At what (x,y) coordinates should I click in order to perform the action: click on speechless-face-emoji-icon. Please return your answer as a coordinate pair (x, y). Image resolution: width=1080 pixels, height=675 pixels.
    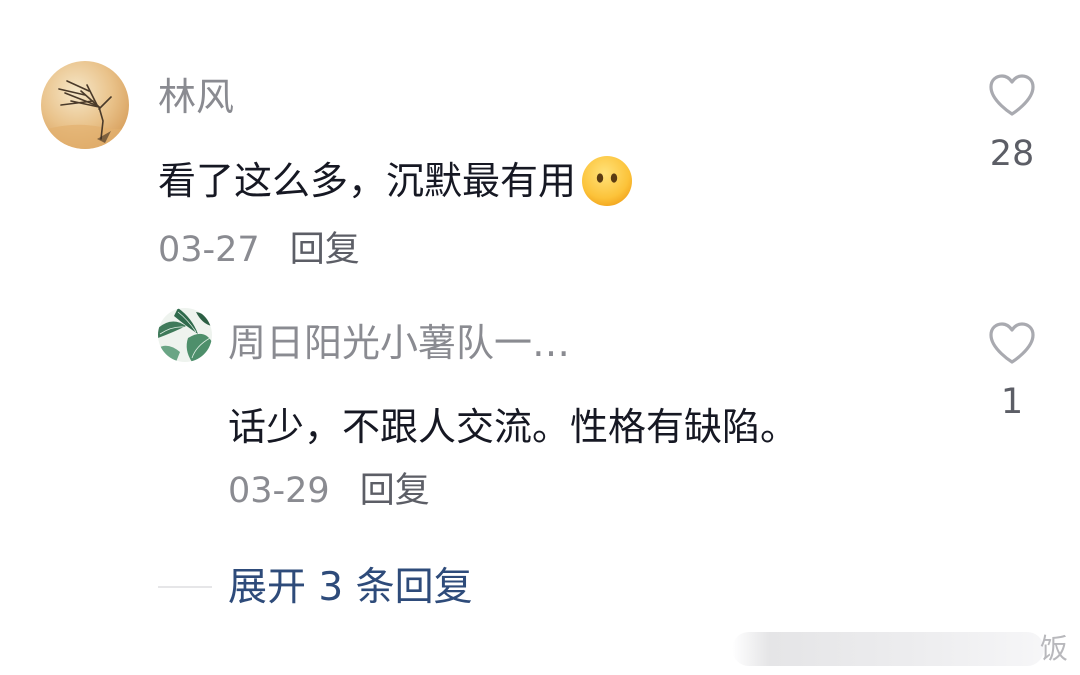
    Looking at the image, I should click on (607, 181).